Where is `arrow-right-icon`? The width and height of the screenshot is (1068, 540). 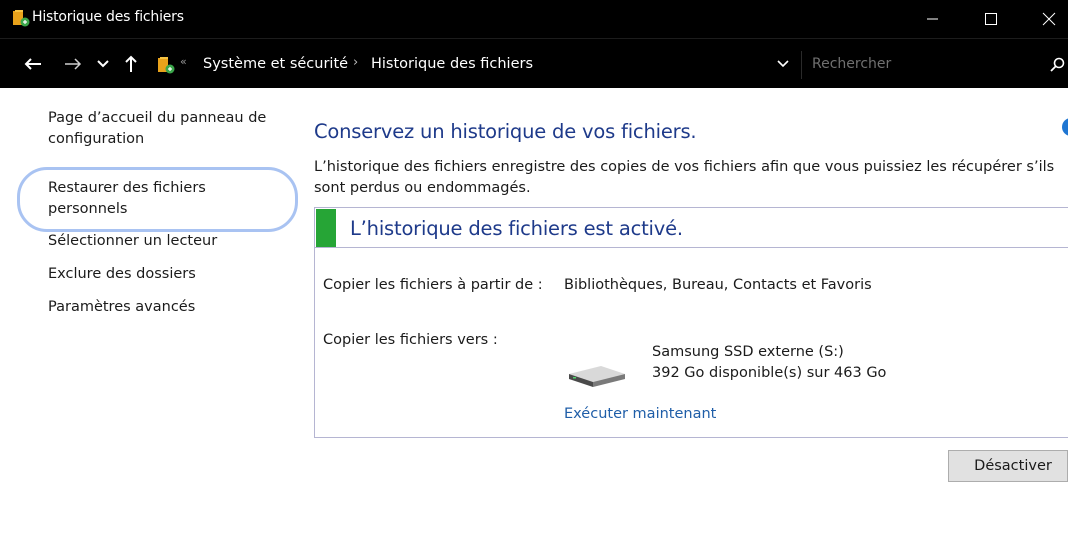
arrow-right-icon is located at coordinates (73, 64).